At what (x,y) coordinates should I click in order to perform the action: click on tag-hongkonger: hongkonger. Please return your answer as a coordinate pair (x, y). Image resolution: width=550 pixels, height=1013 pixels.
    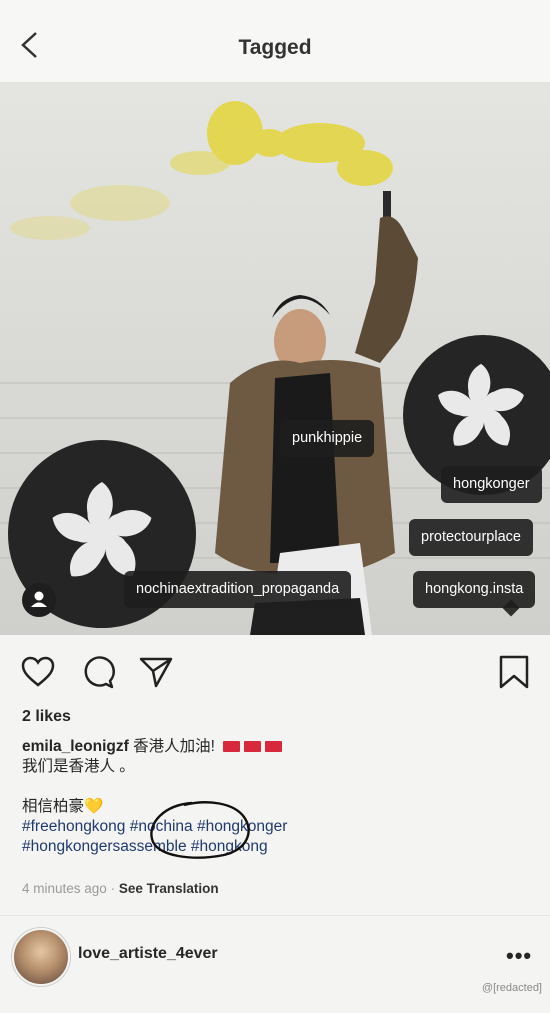
    Looking at the image, I should click on (491, 484).